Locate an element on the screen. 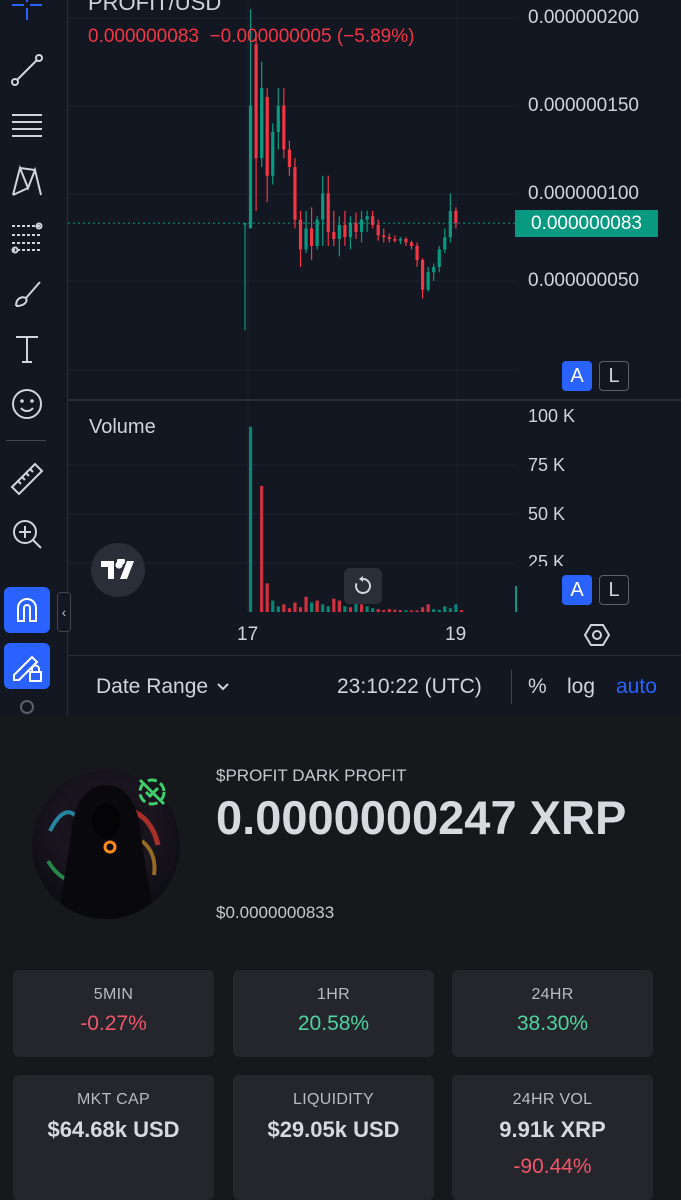  zoom-in-tool is located at coordinates (27, 534).